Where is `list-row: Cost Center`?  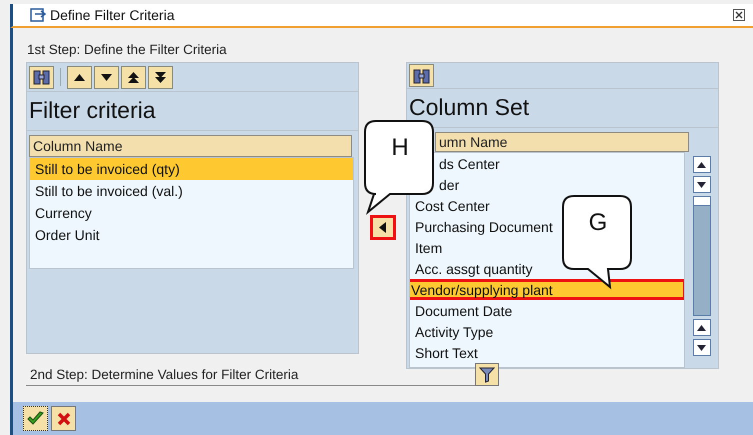
list-row: Cost Center is located at coordinates (452, 205).